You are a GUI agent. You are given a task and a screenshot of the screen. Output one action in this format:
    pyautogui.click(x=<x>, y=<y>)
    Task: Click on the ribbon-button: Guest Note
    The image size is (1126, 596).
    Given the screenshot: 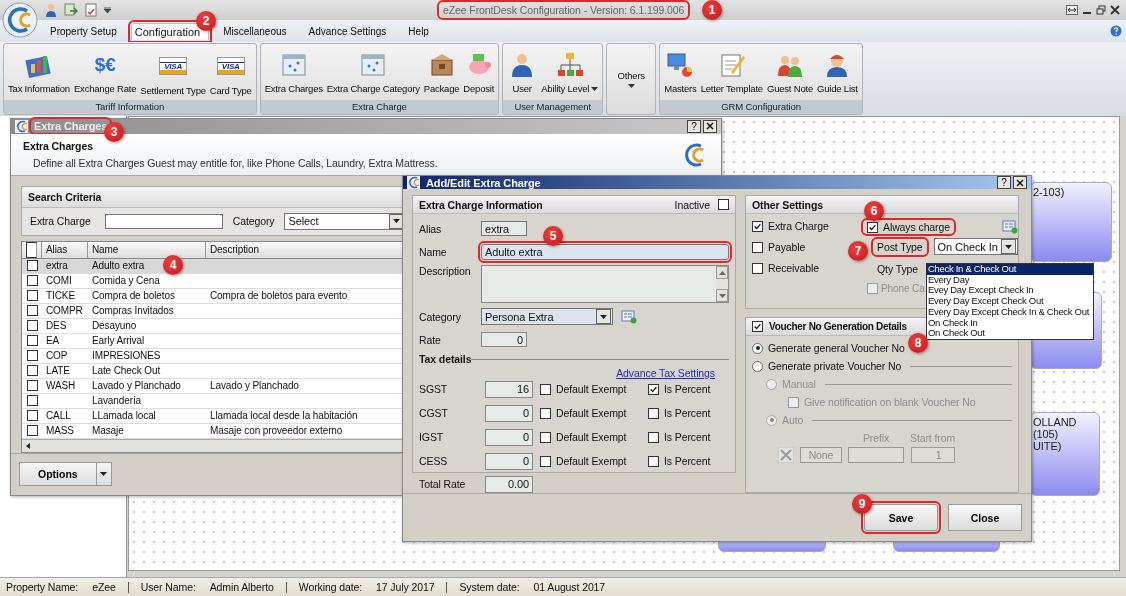 What is the action you would take?
    pyautogui.click(x=789, y=72)
    